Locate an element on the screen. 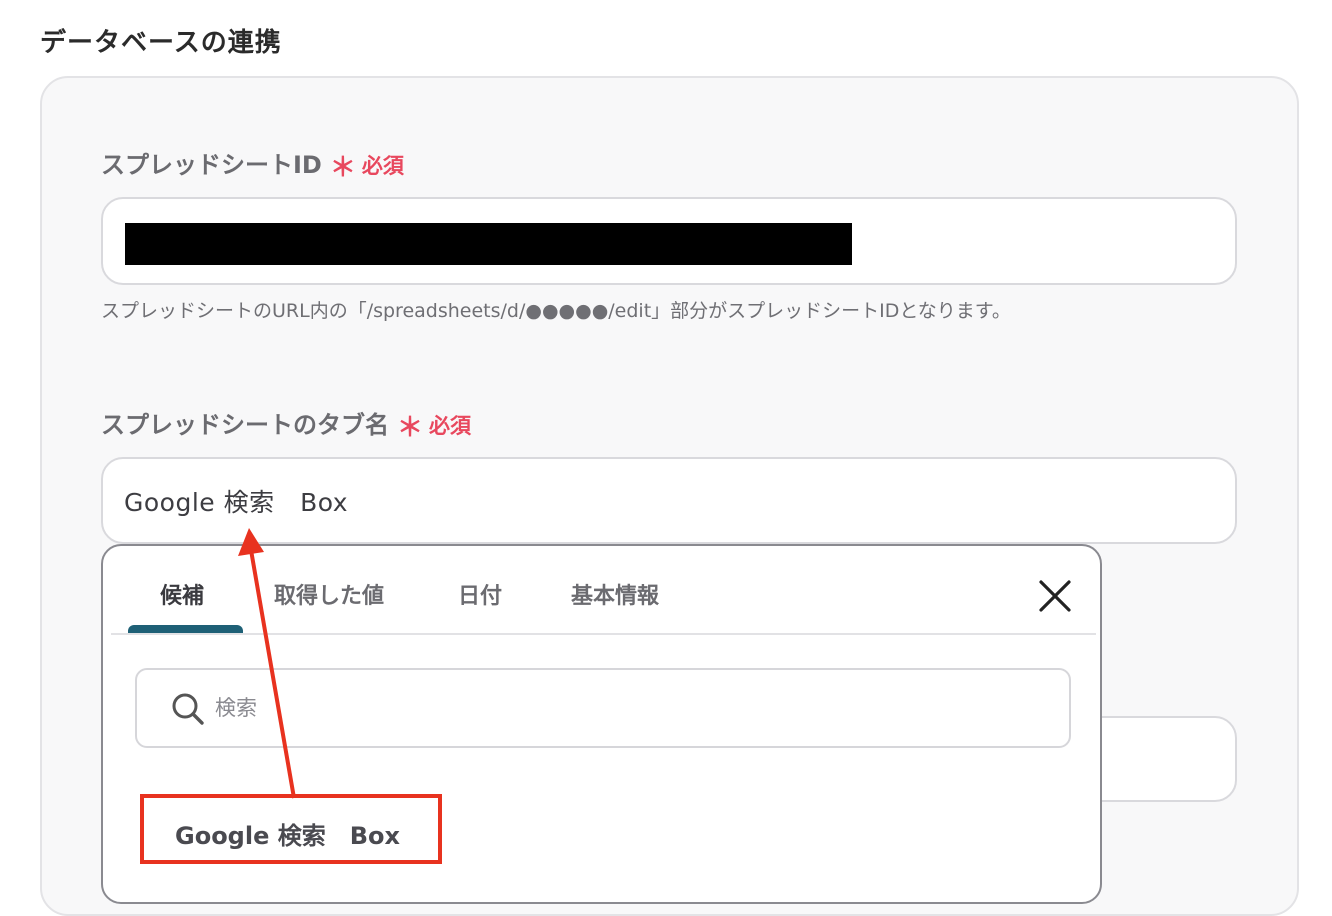 The height and width of the screenshot is (916, 1332). tab-name-label: スプレッドシートのタブ名 ＊必須 is located at coordinates (286, 424).